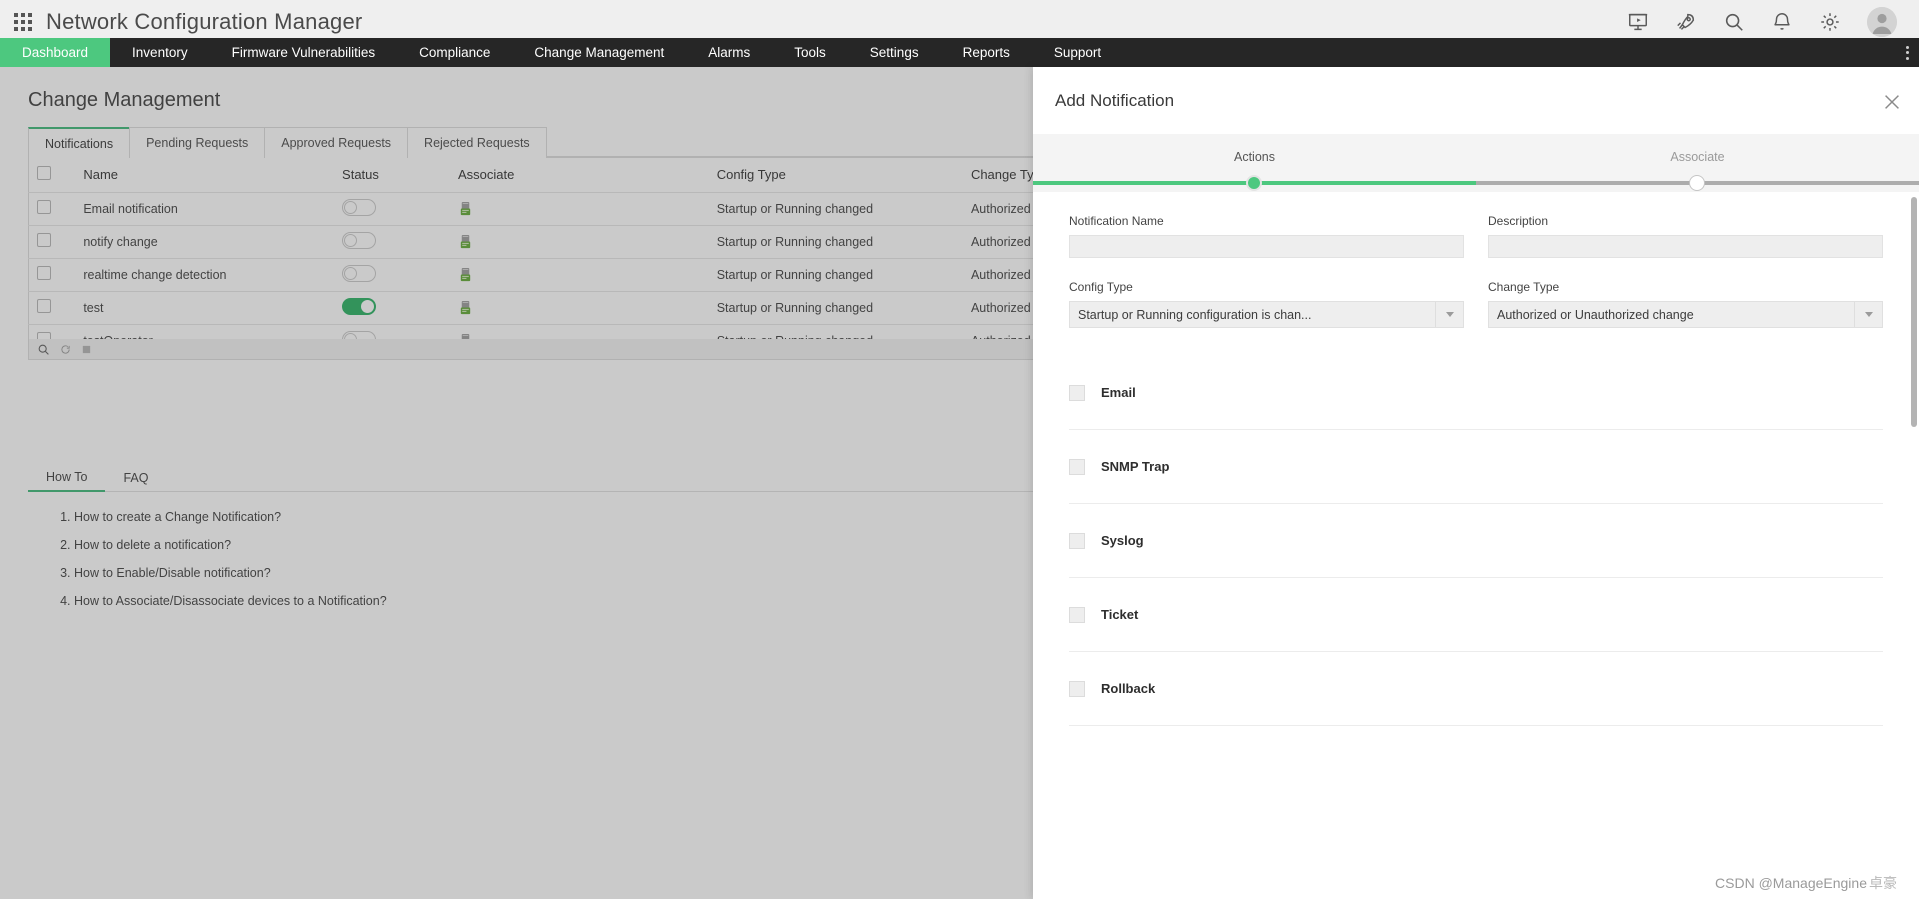 The height and width of the screenshot is (899, 1919). What do you see at coordinates (1914, 312) in the screenshot?
I see `panel-scrollbar` at bounding box center [1914, 312].